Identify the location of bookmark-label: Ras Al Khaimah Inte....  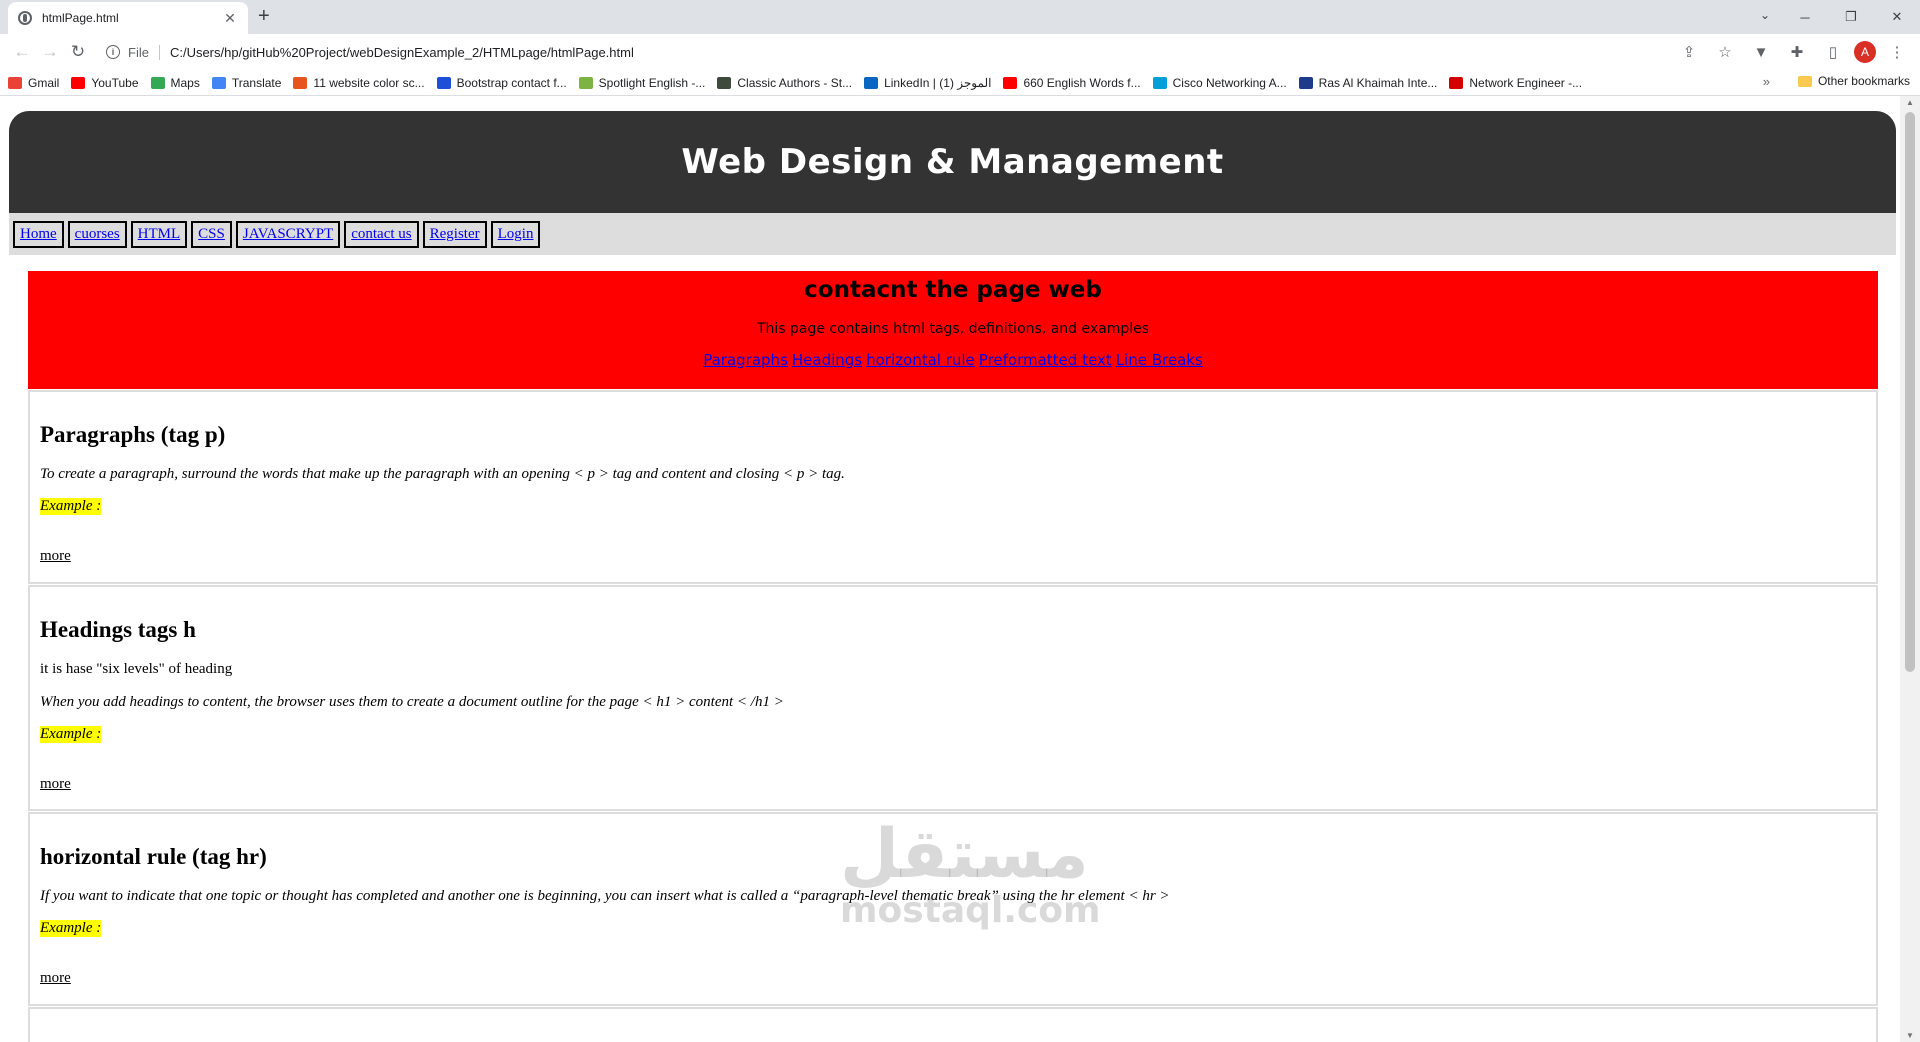
(1378, 82).